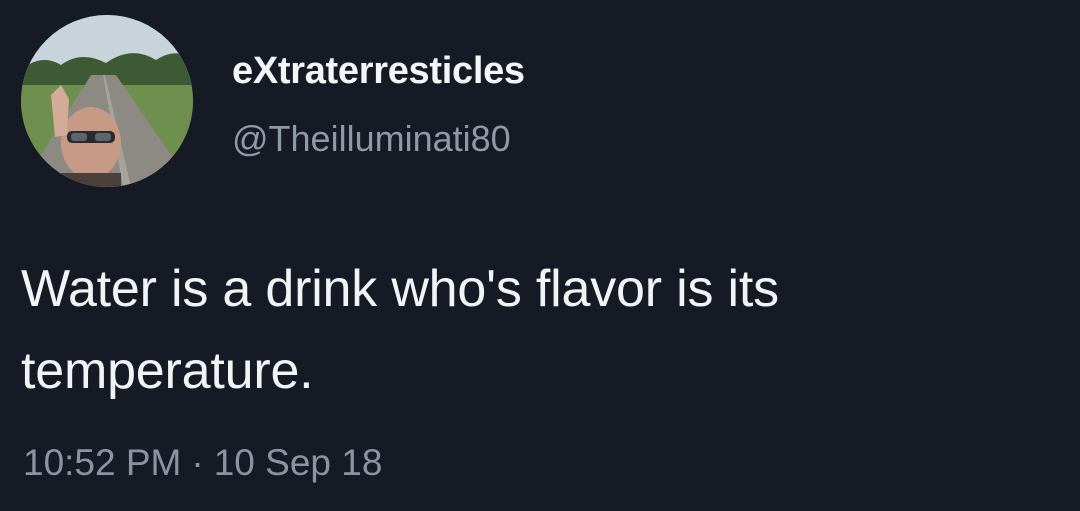 Image resolution: width=1080 pixels, height=511 pixels. I want to click on user-handle: @Theilluminati80, so click(371, 139).